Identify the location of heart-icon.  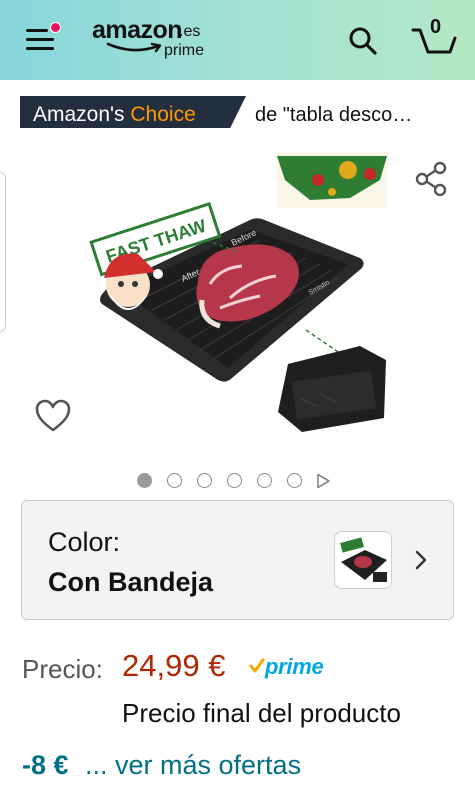
(53, 415).